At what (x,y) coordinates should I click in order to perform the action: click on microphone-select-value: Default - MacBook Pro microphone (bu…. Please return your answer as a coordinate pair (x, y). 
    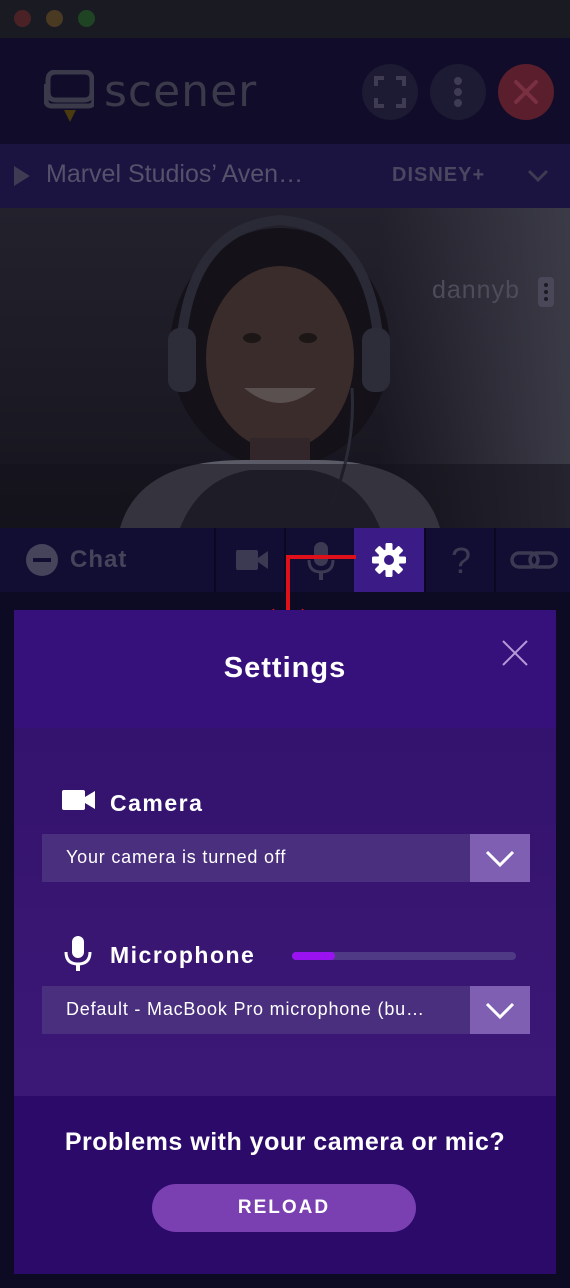
    Looking at the image, I should click on (245, 1009).